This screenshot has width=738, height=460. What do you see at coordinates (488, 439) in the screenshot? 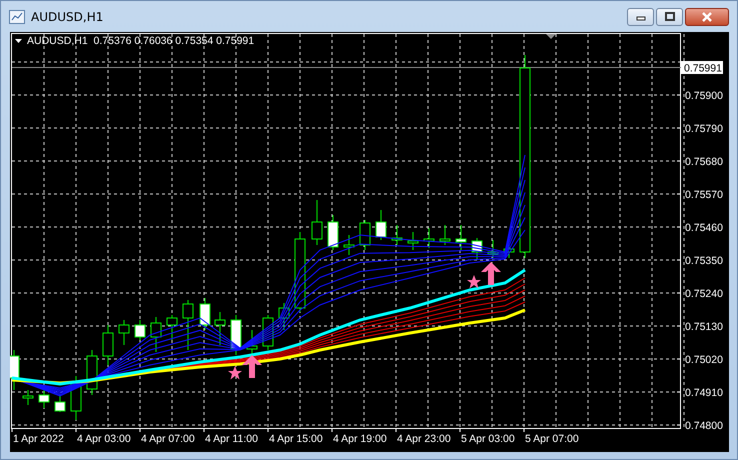
I see `time-label: 5 Apr 03:00` at bounding box center [488, 439].